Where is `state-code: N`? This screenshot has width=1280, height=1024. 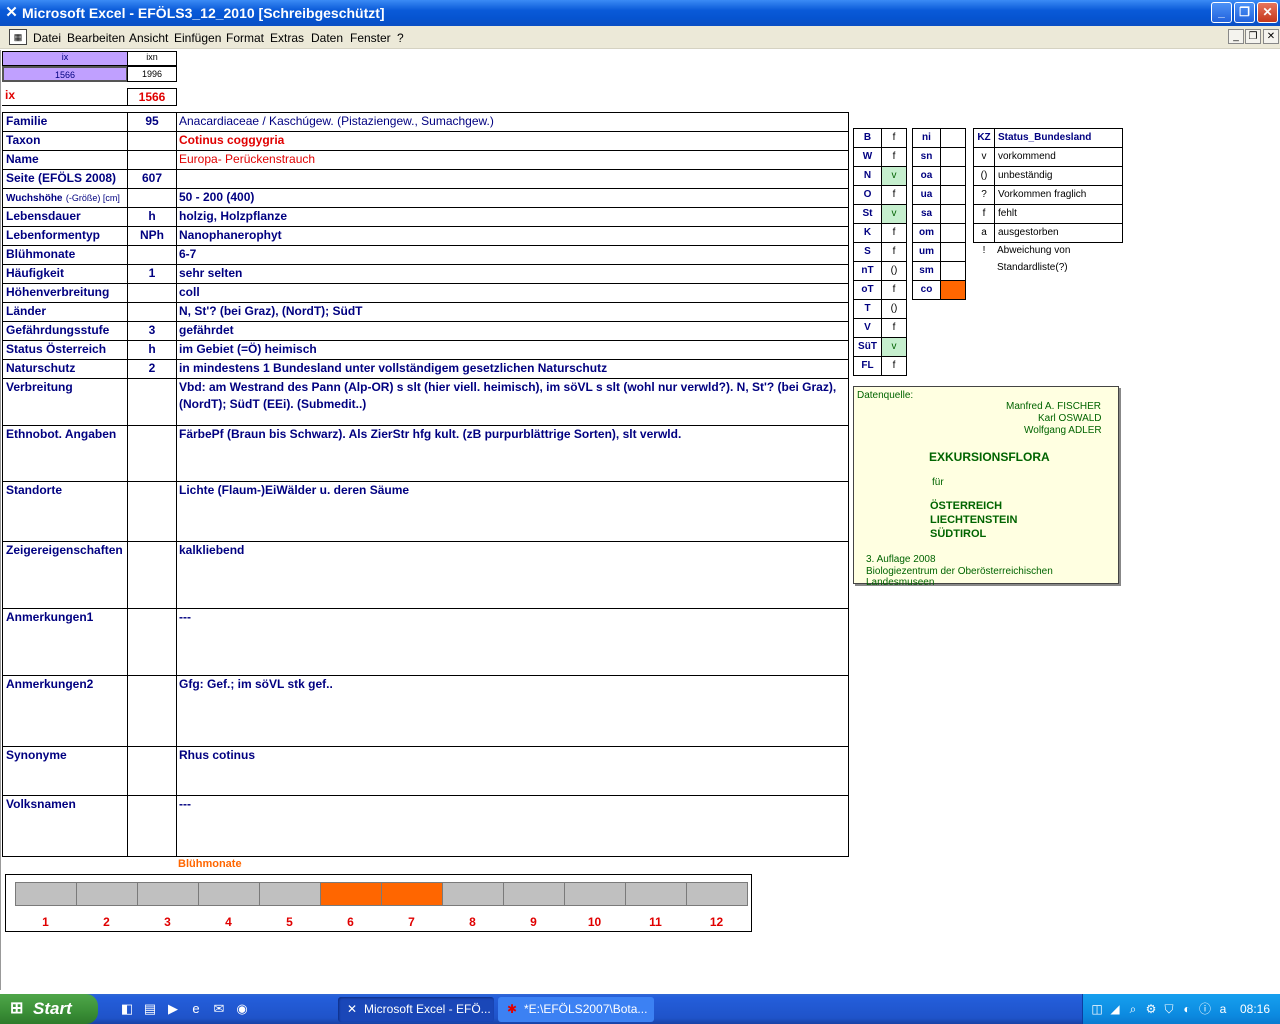 state-code: N is located at coordinates (867, 176).